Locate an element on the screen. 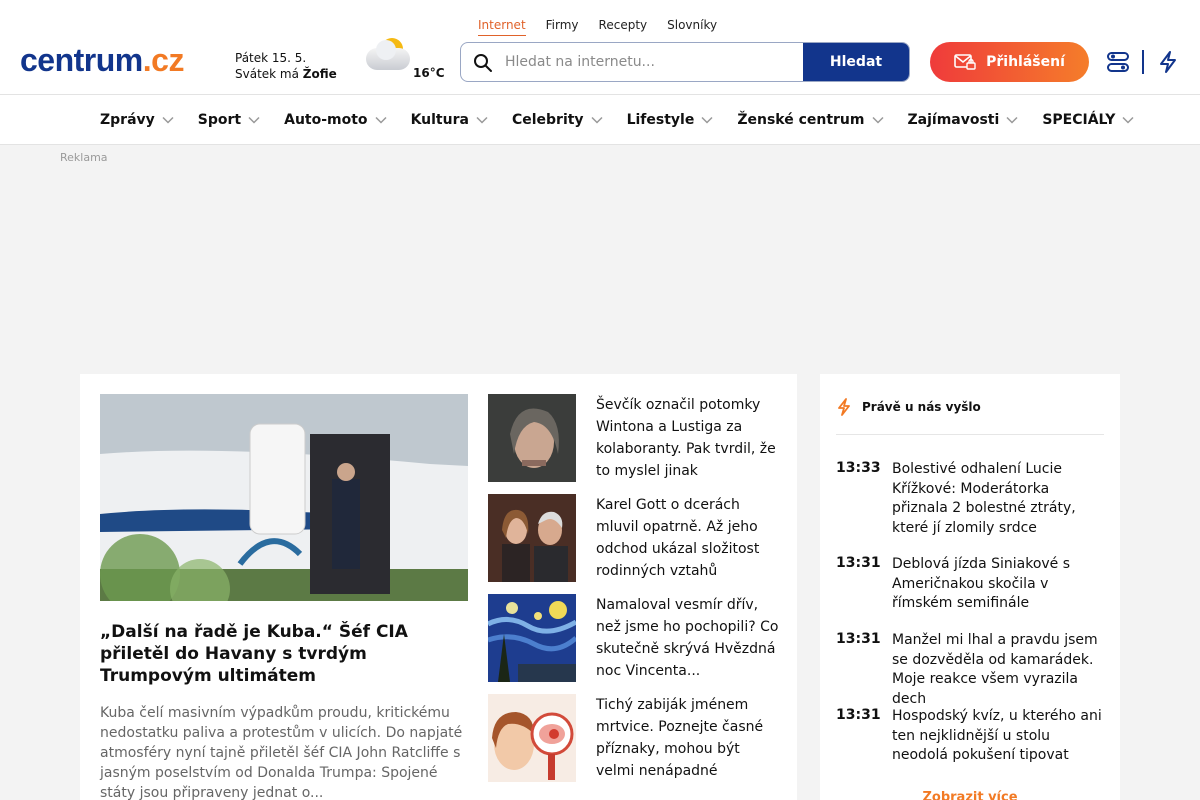 Image resolution: width=1200 pixels, height=800 pixels. ad-label: Reklama is located at coordinates (84, 157).